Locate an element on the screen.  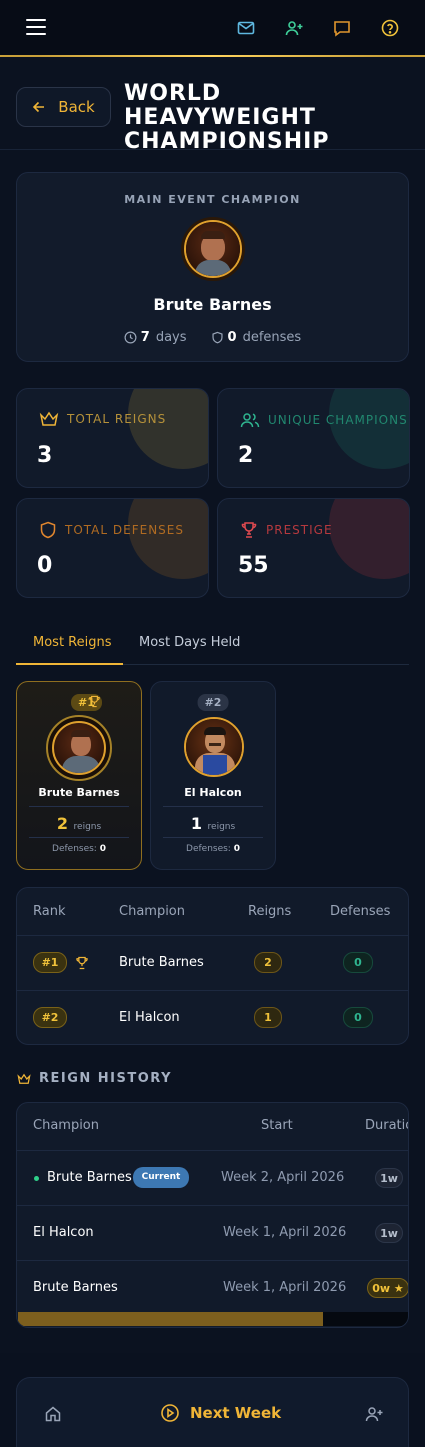
reigns-label: reigns is located at coordinates (221, 827).